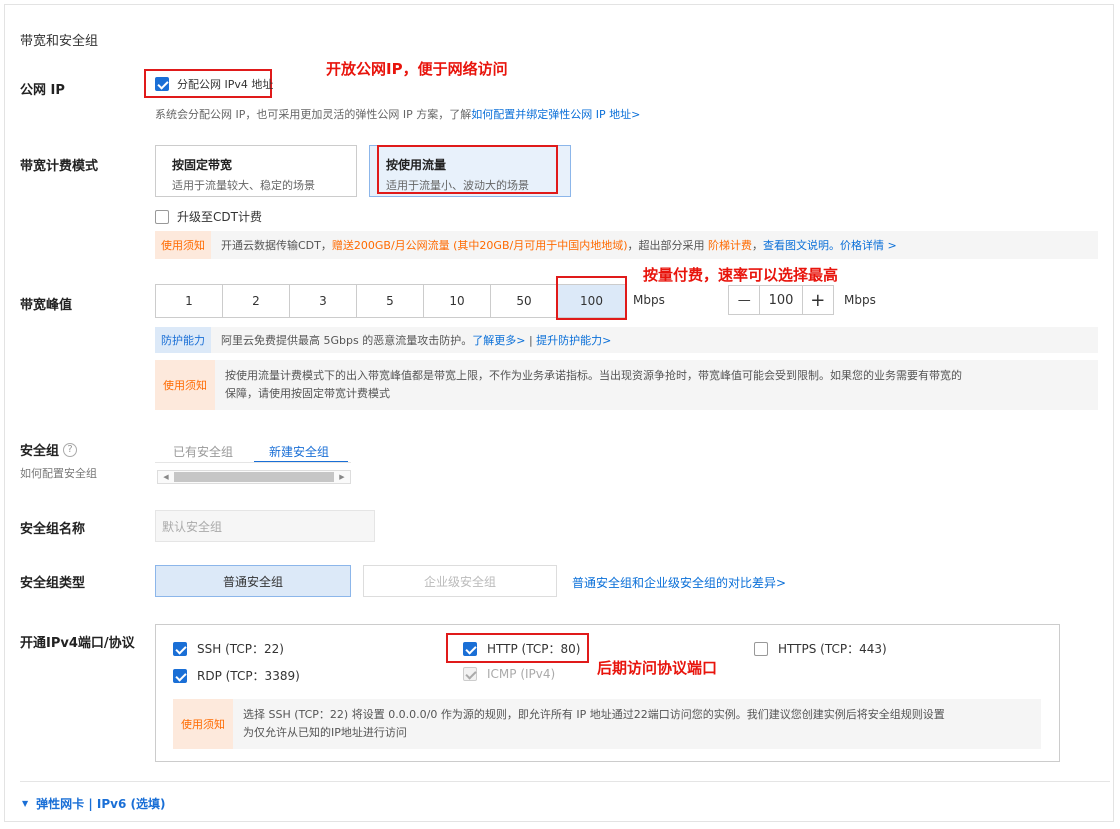 Image resolution: width=1120 pixels, height=829 pixels. Describe the element at coordinates (225, 84) in the screenshot. I see `public-ip-checkbox-label: 分配公网 IPv4 地址` at that location.